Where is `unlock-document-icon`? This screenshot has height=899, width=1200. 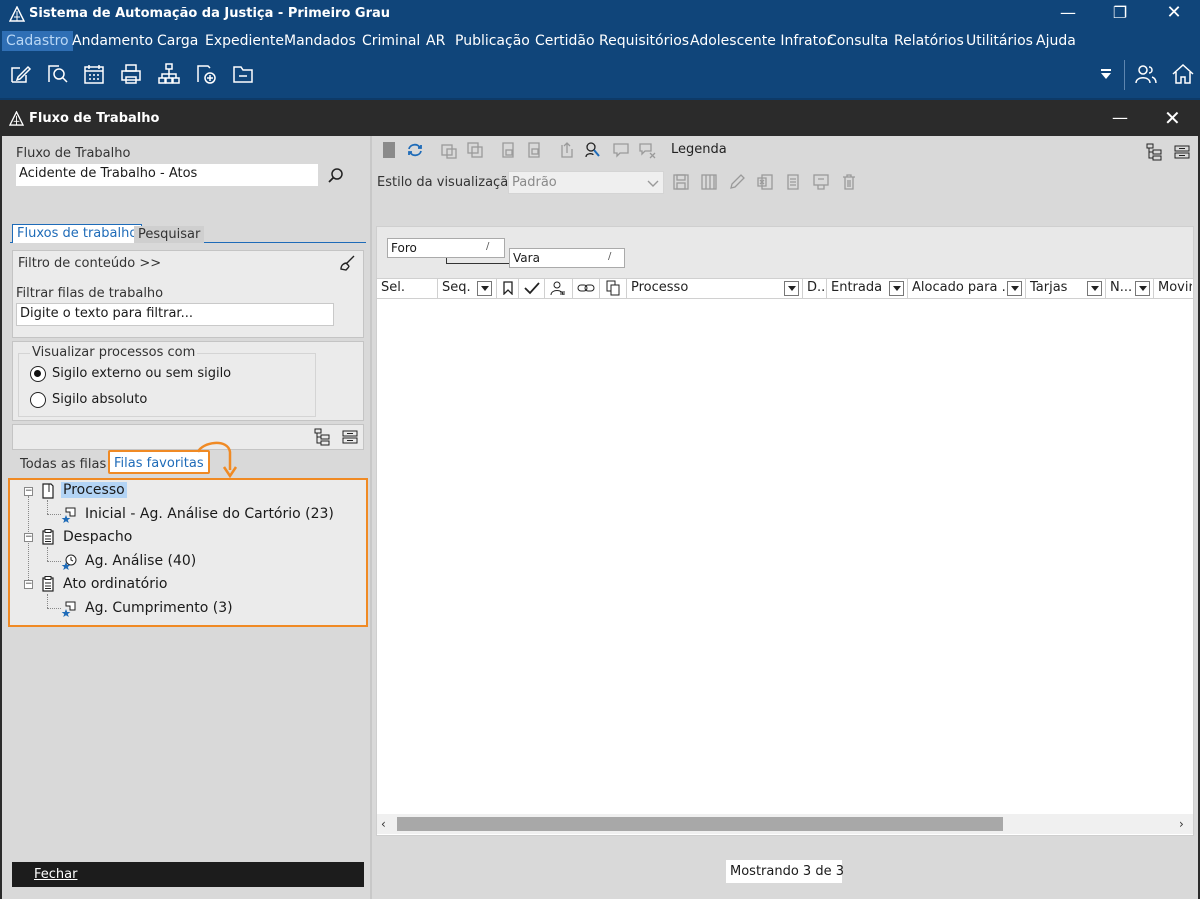
unlock-document-icon is located at coordinates (534, 150).